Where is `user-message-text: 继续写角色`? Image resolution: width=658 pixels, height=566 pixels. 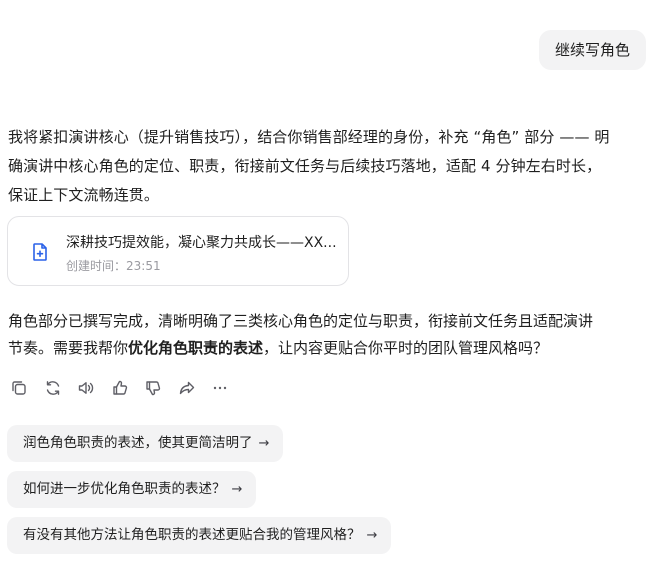 user-message-text: 继续写角色 is located at coordinates (592, 50).